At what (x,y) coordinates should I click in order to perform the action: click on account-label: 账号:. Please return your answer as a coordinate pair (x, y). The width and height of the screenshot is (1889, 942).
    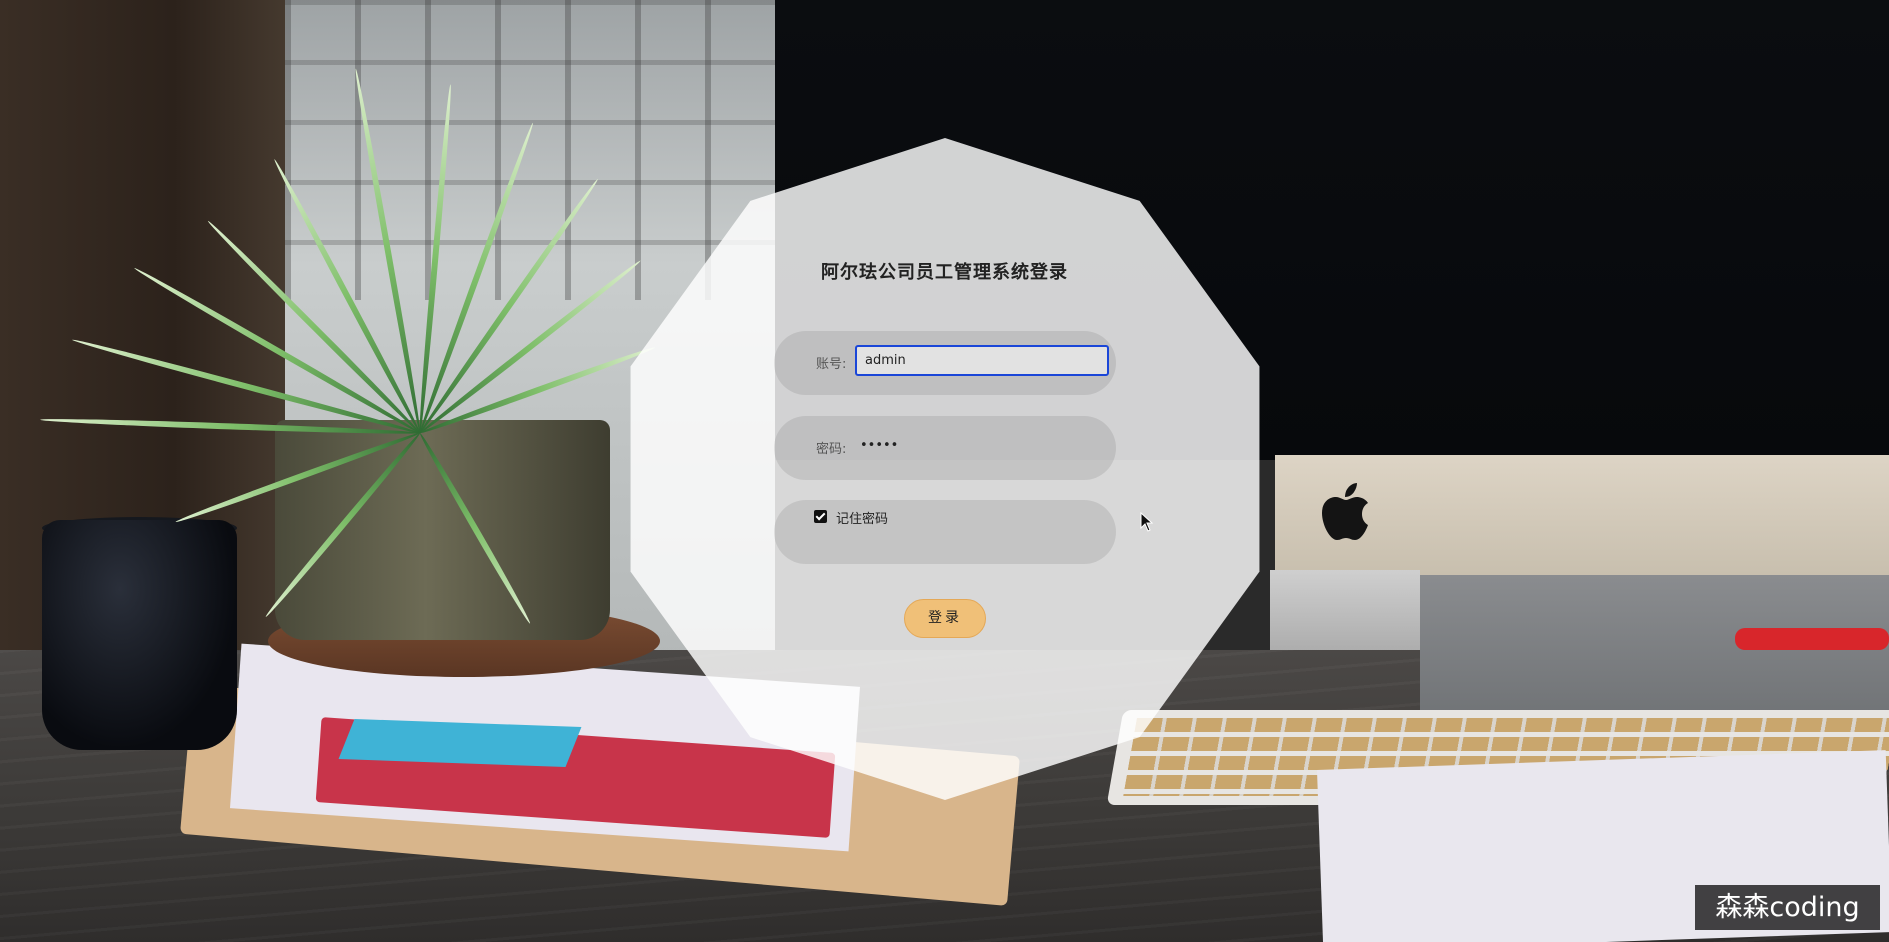
    Looking at the image, I should click on (831, 364).